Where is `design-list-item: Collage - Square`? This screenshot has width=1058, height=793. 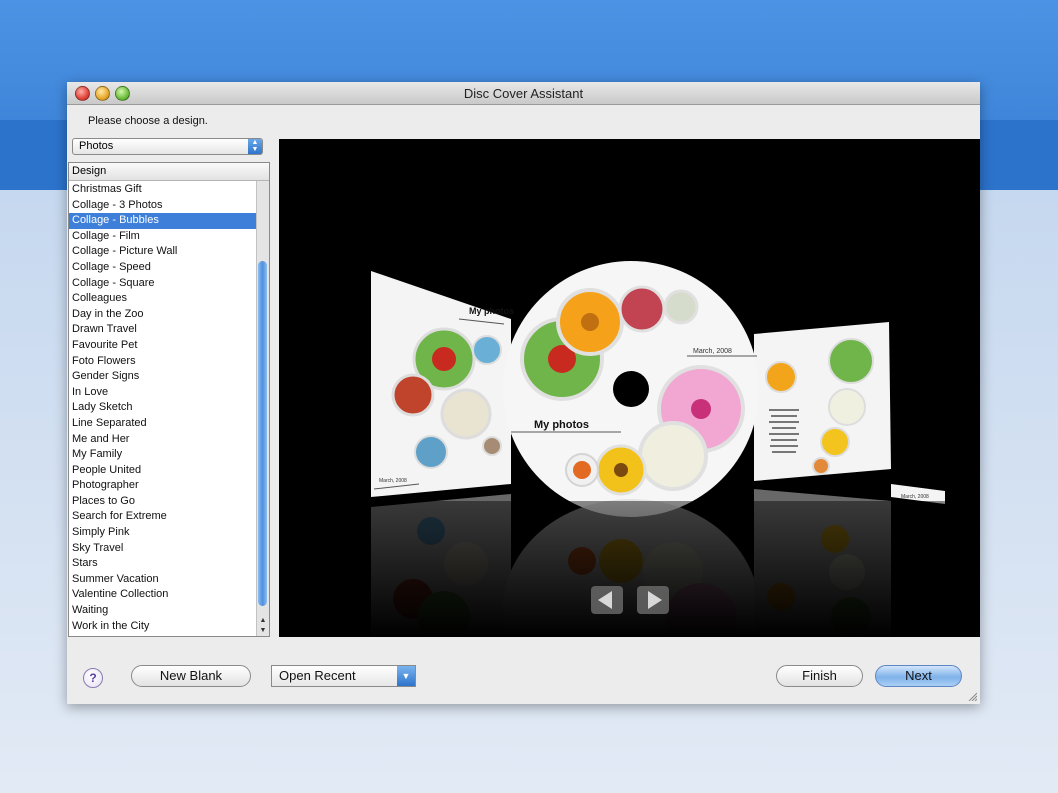
design-list-item: Collage - Square is located at coordinates (163, 284).